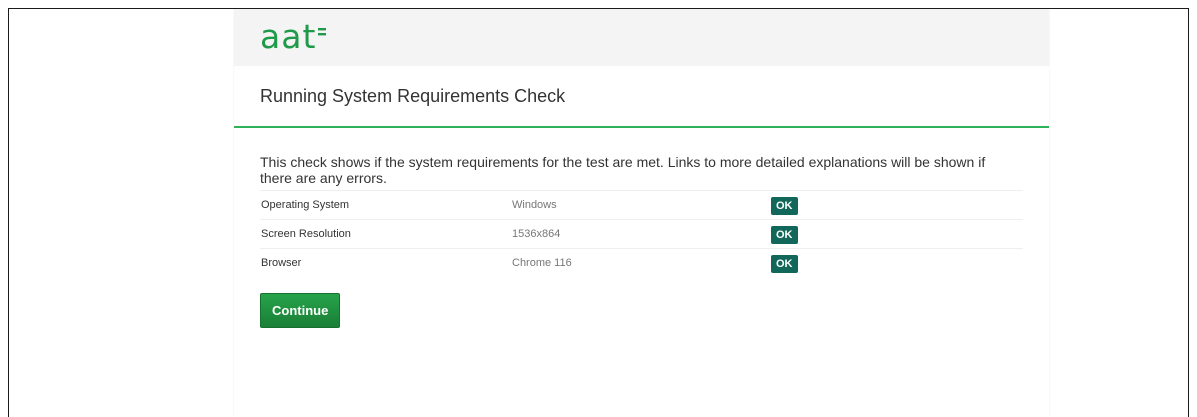 This screenshot has width=1197, height=417. What do you see at coordinates (288, 36) in the screenshot?
I see `logo-text: aat` at bounding box center [288, 36].